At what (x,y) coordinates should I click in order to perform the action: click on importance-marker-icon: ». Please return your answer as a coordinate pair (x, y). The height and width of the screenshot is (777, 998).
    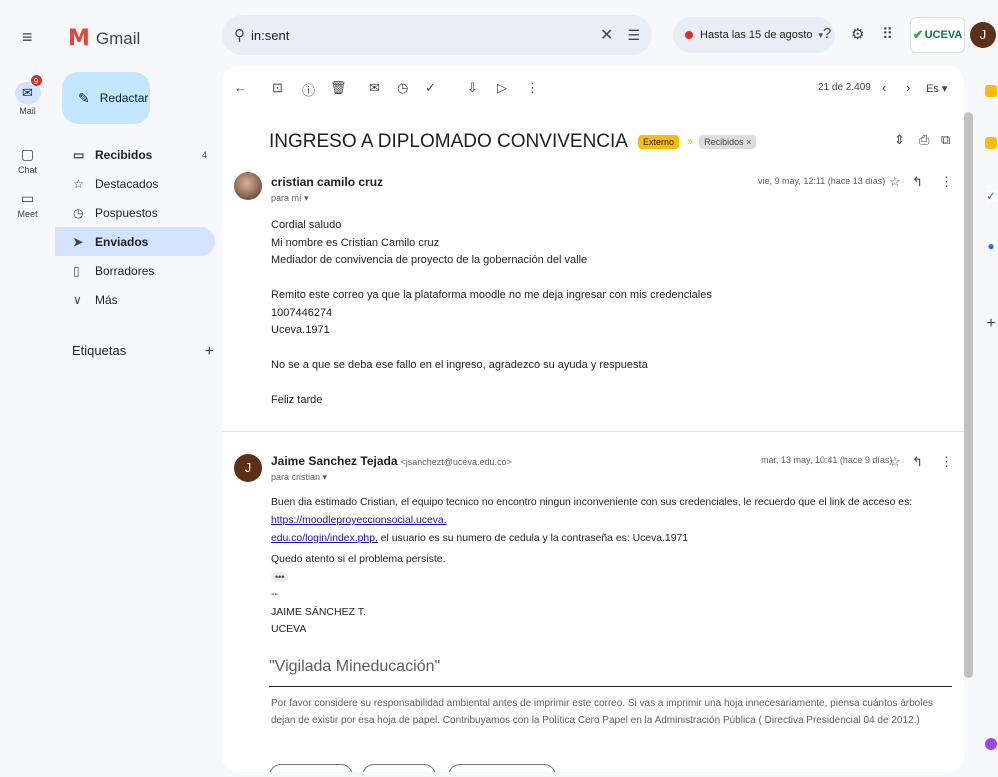
    Looking at the image, I should click on (690, 142).